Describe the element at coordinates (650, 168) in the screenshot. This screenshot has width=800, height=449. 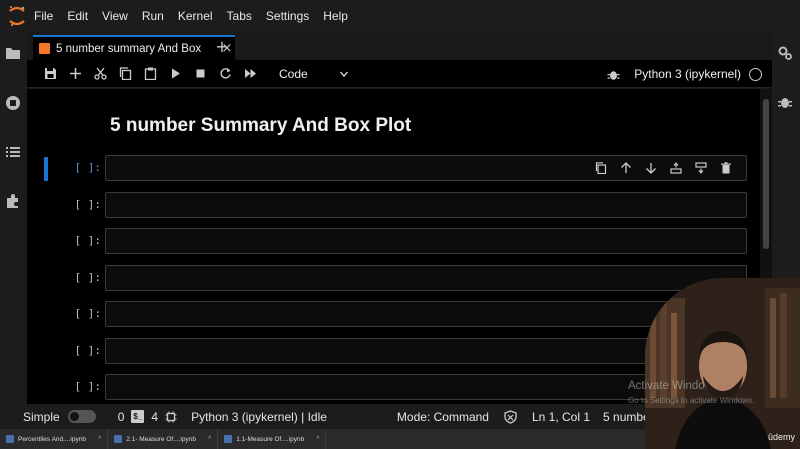
I see `move-down-icon` at that location.